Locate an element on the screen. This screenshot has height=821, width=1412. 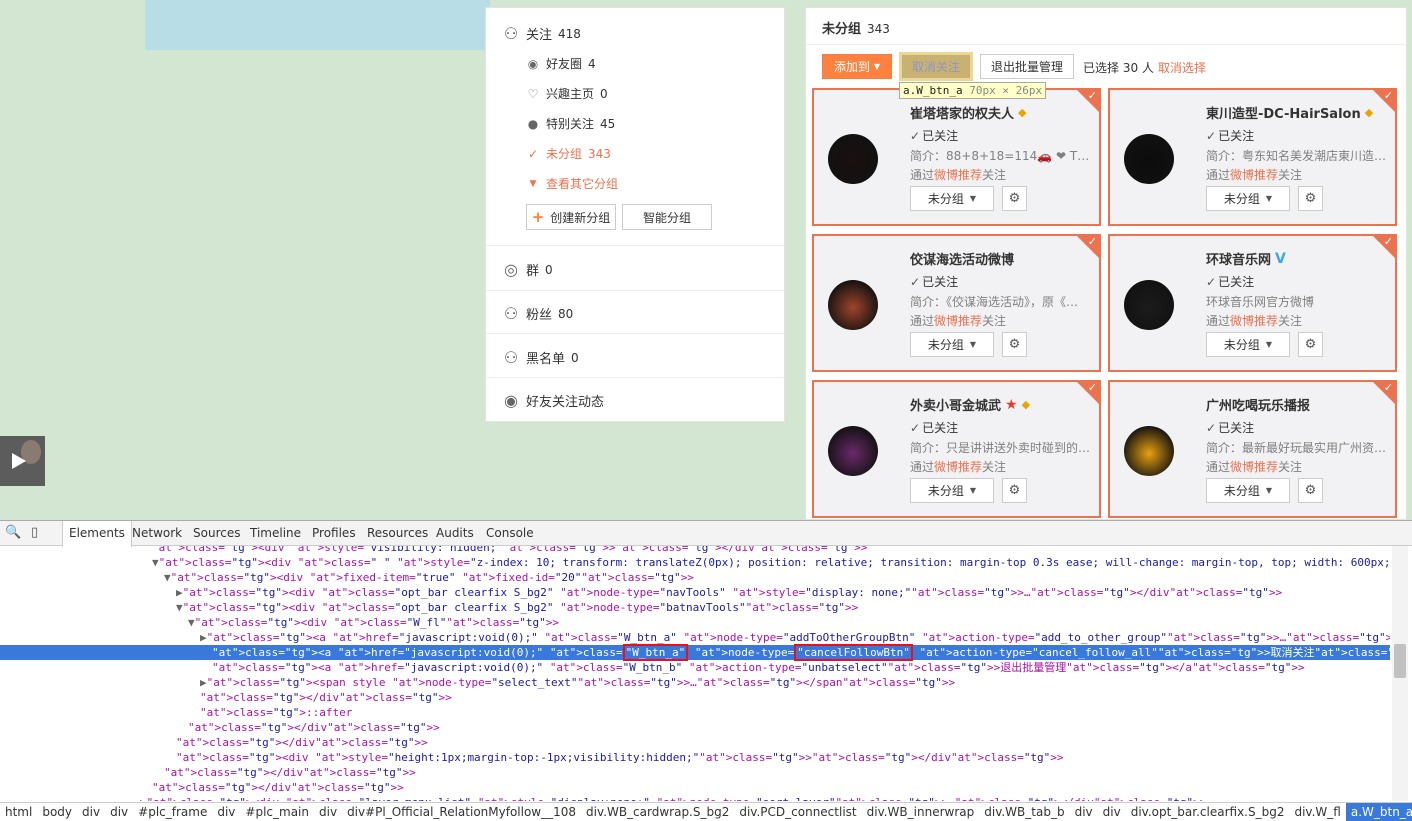
add-to-group-button: 添加到▼ is located at coordinates (857, 66).